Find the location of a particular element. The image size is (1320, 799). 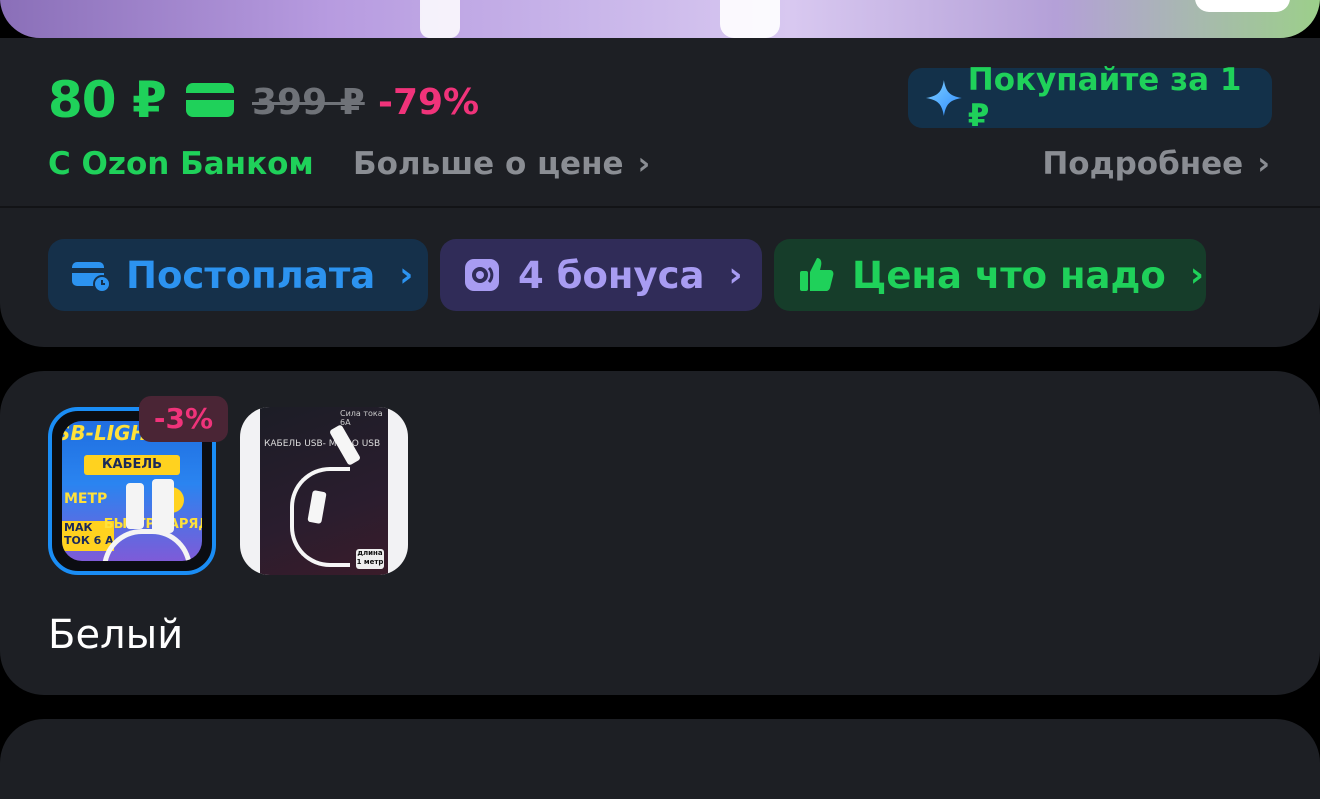

more-about-price-link: Больше о цене › is located at coordinates (501, 164).